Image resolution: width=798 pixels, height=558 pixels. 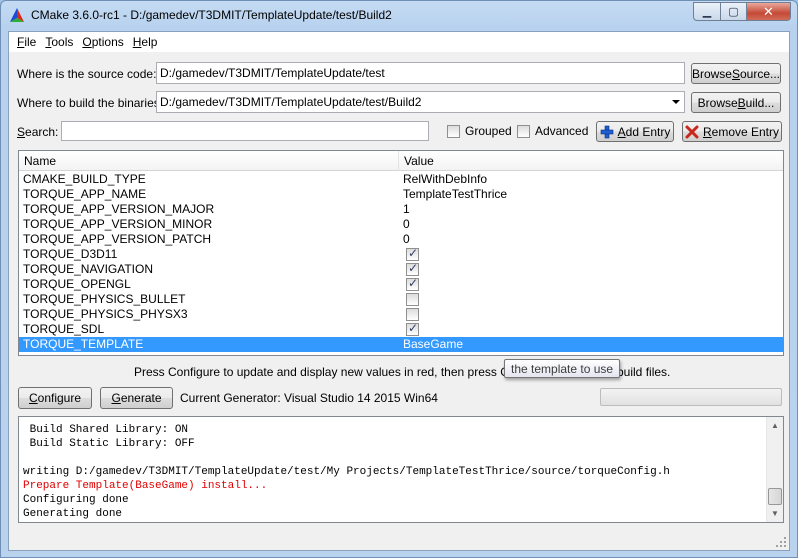 What do you see at coordinates (562, 368) in the screenshot?
I see `value-tooltip: the template to use` at bounding box center [562, 368].